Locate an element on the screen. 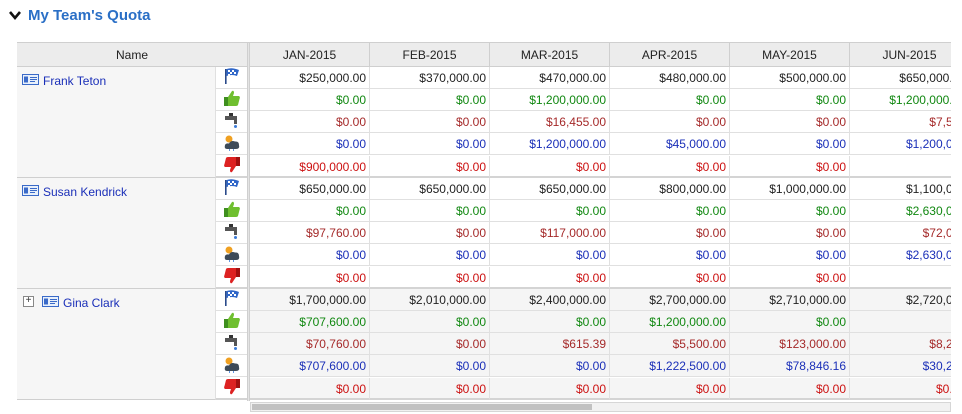  amount-cell: $2,700,000.00 is located at coordinates (670, 300).